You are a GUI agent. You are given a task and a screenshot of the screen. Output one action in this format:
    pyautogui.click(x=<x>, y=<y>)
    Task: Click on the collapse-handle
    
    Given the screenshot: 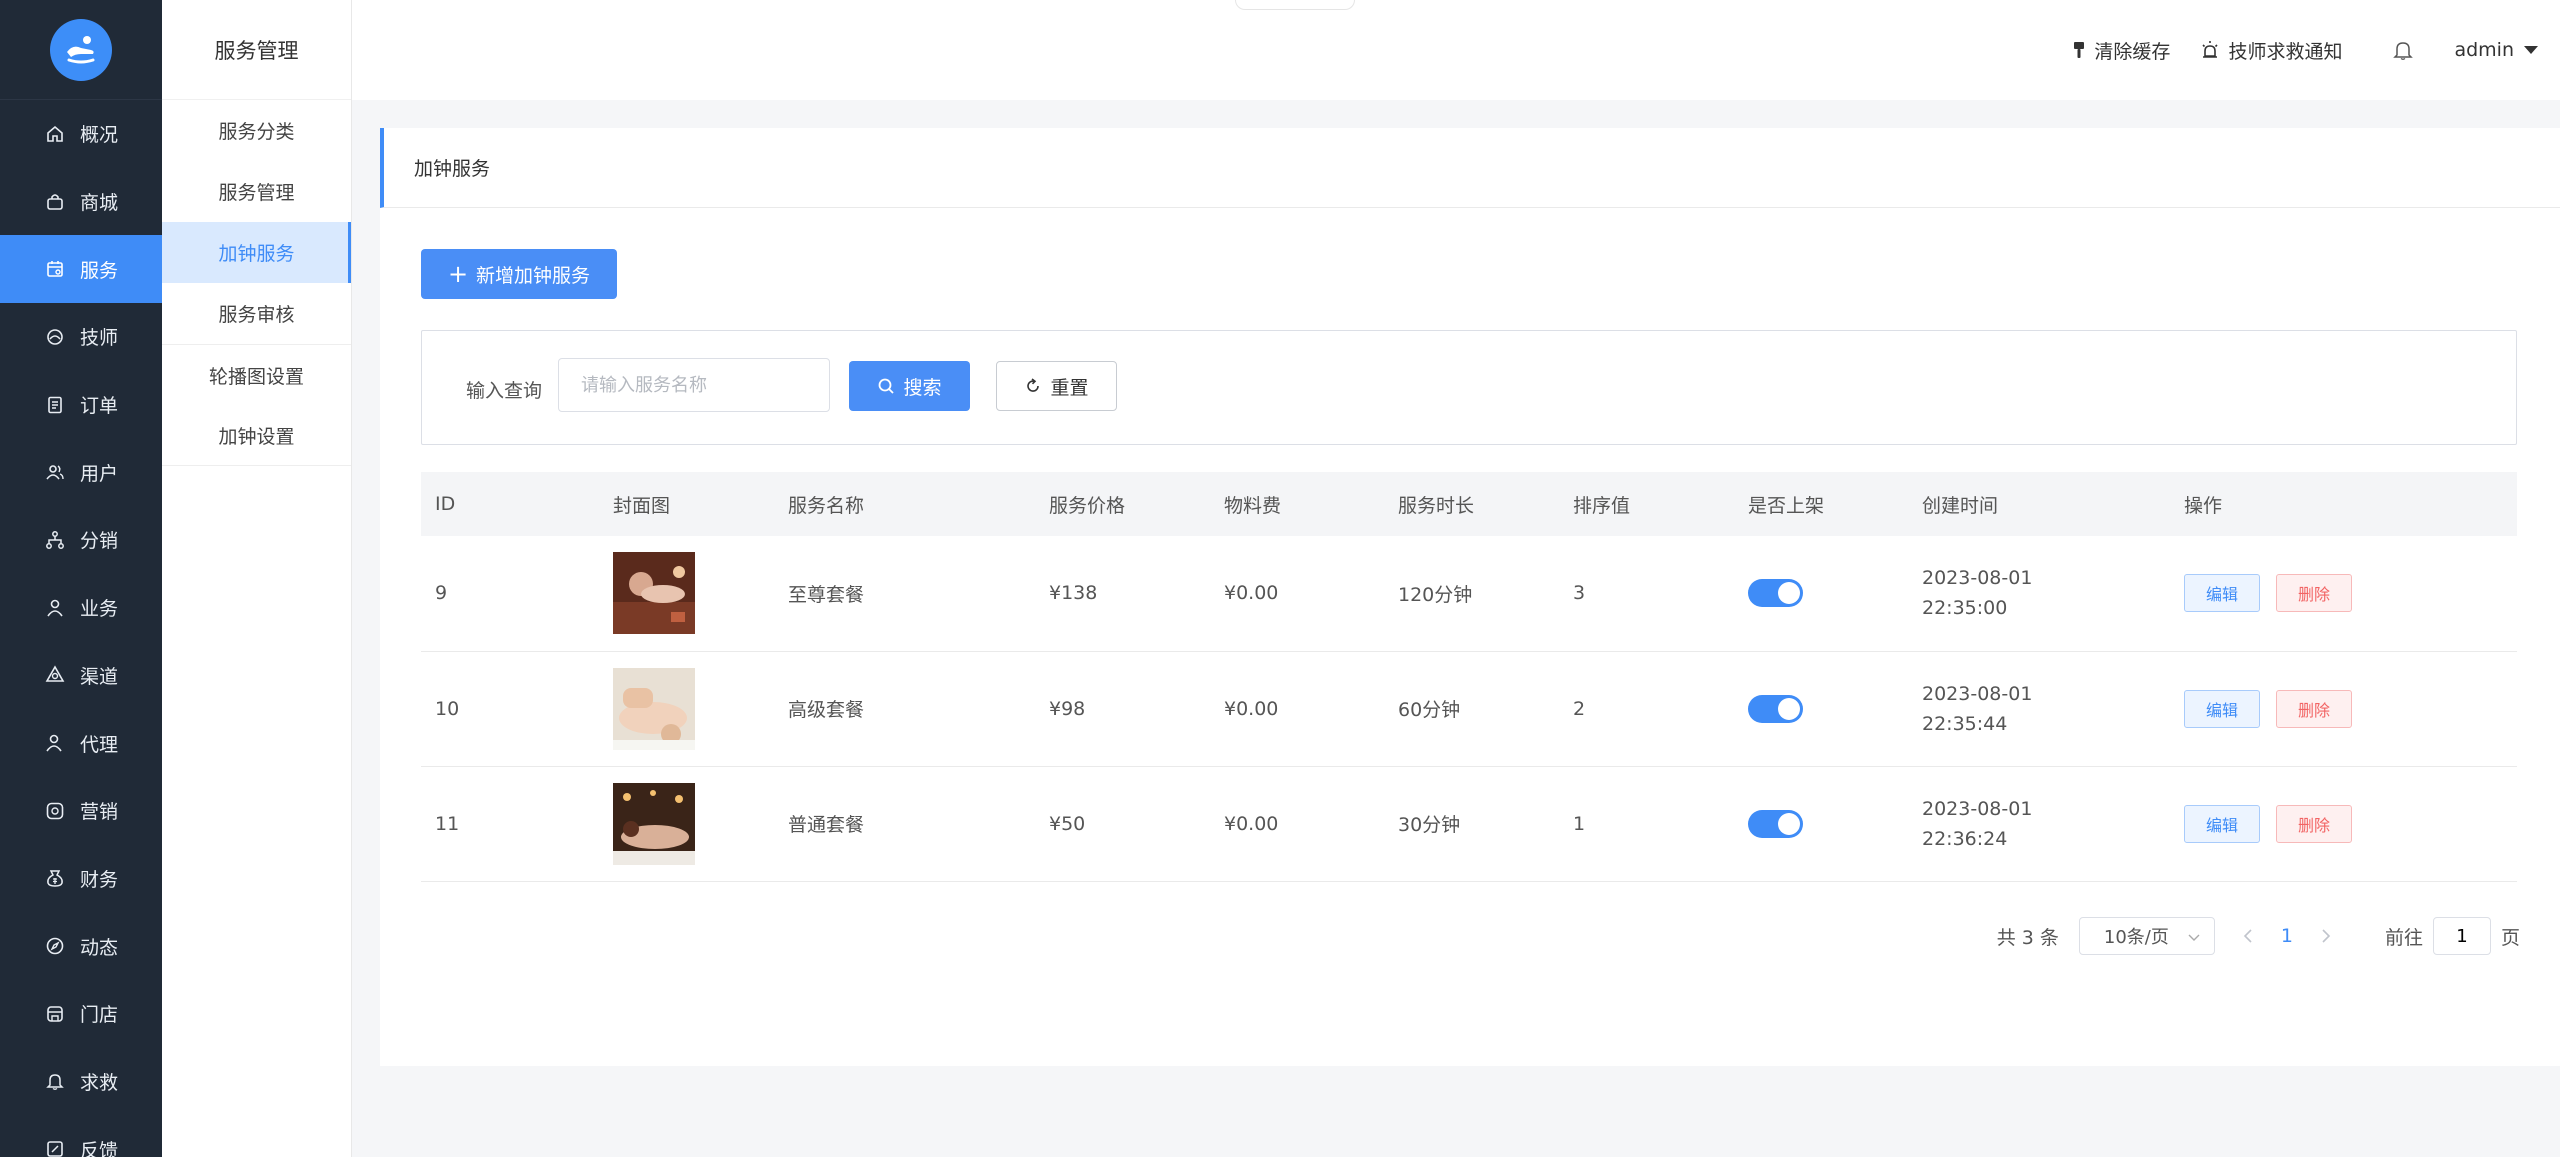 What is the action you would take?
    pyautogui.click(x=1295, y=5)
    